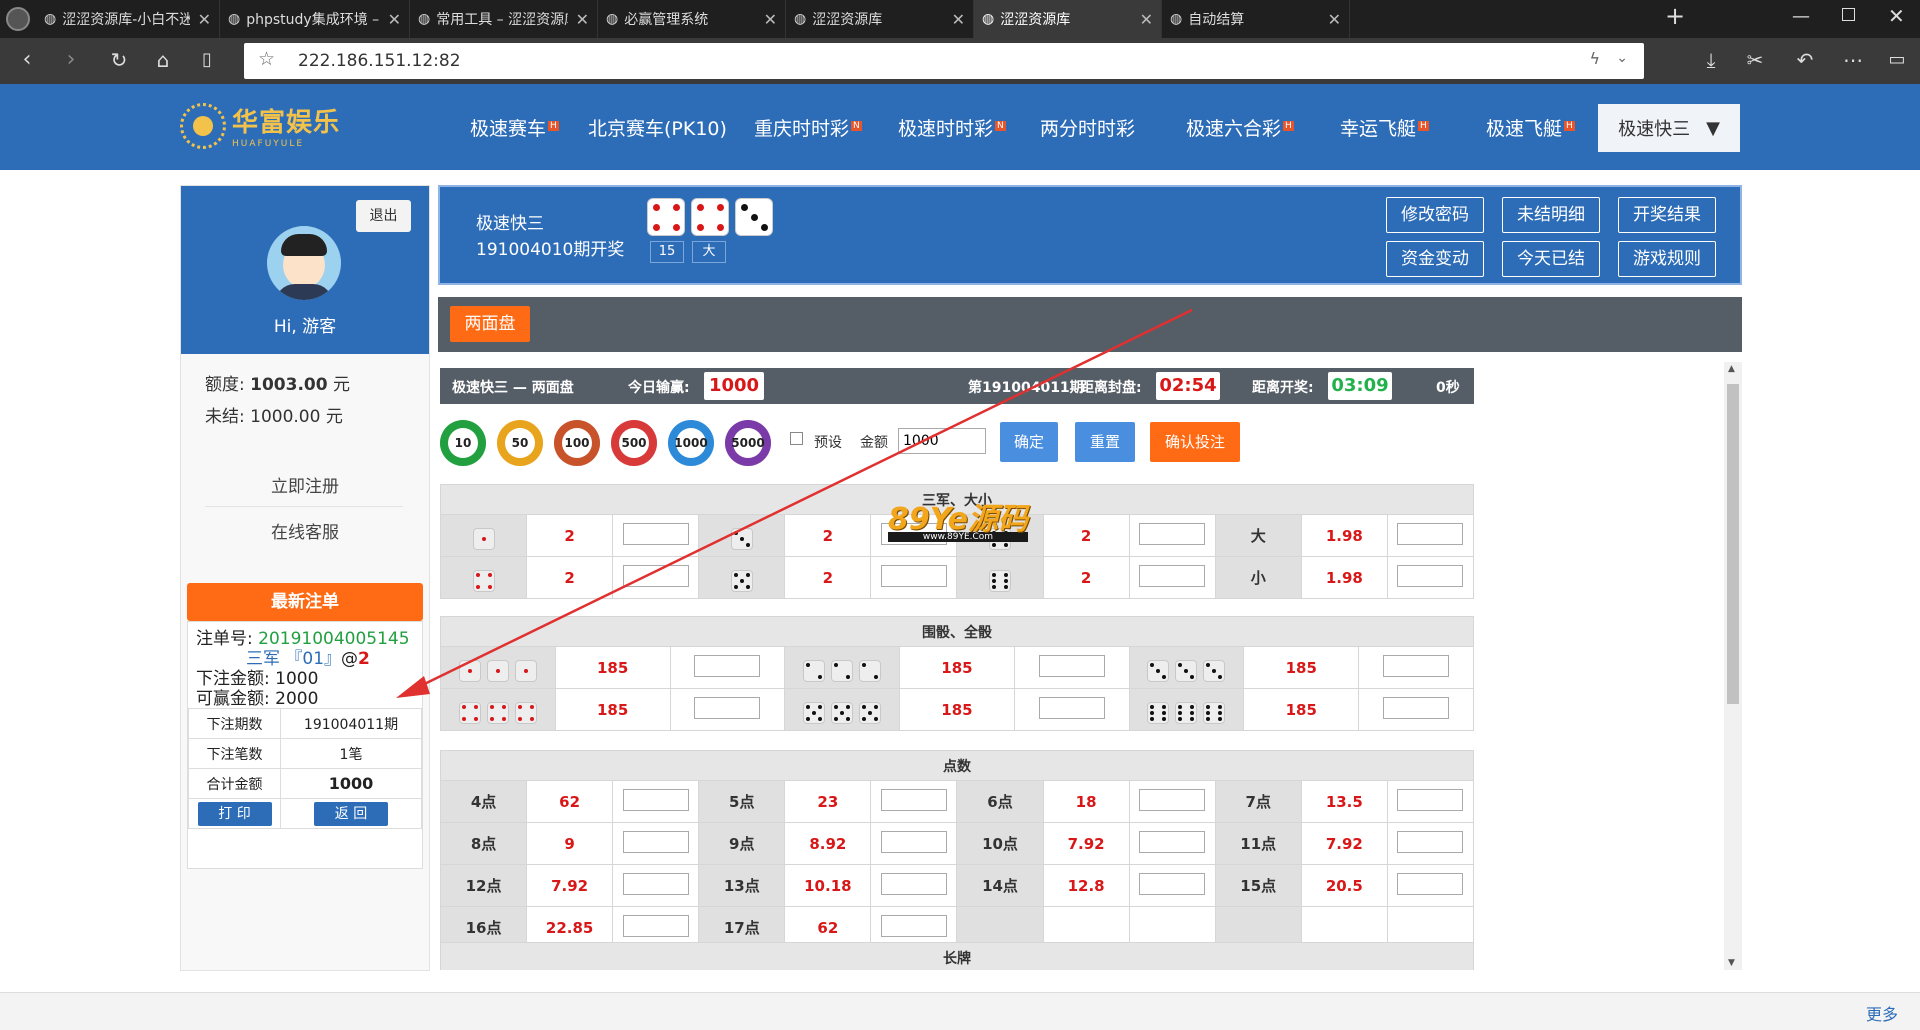 The image size is (1920, 1030). I want to click on vertical-scrollbar: ▲ ▼, so click(1733, 666).